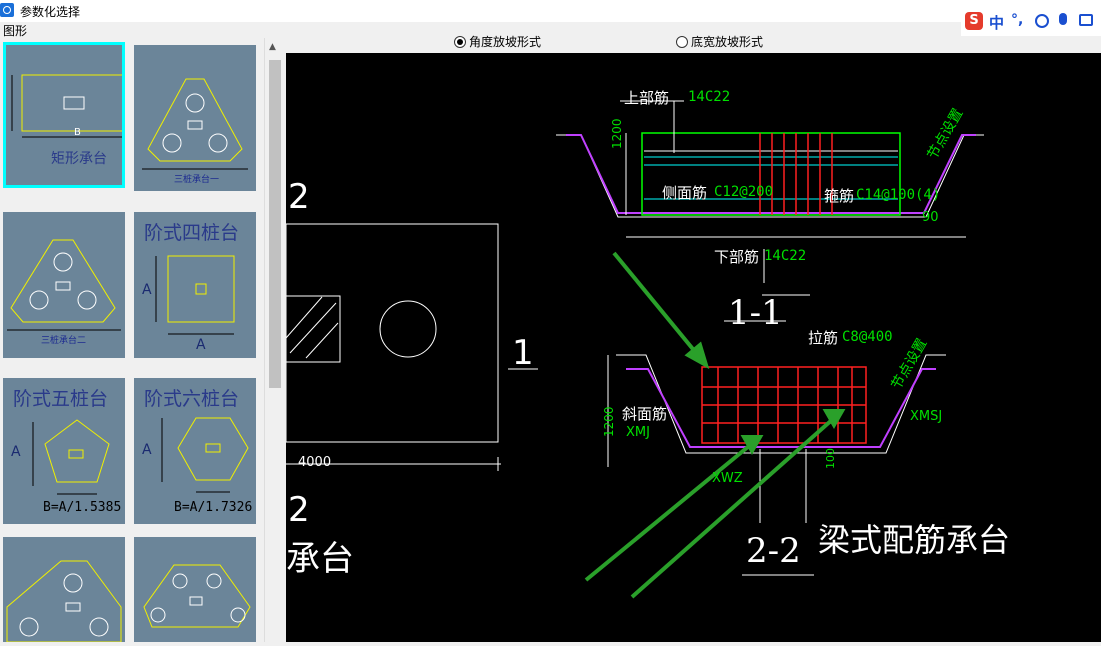  What do you see at coordinates (1063, 19) in the screenshot?
I see `microphone-icon` at bounding box center [1063, 19].